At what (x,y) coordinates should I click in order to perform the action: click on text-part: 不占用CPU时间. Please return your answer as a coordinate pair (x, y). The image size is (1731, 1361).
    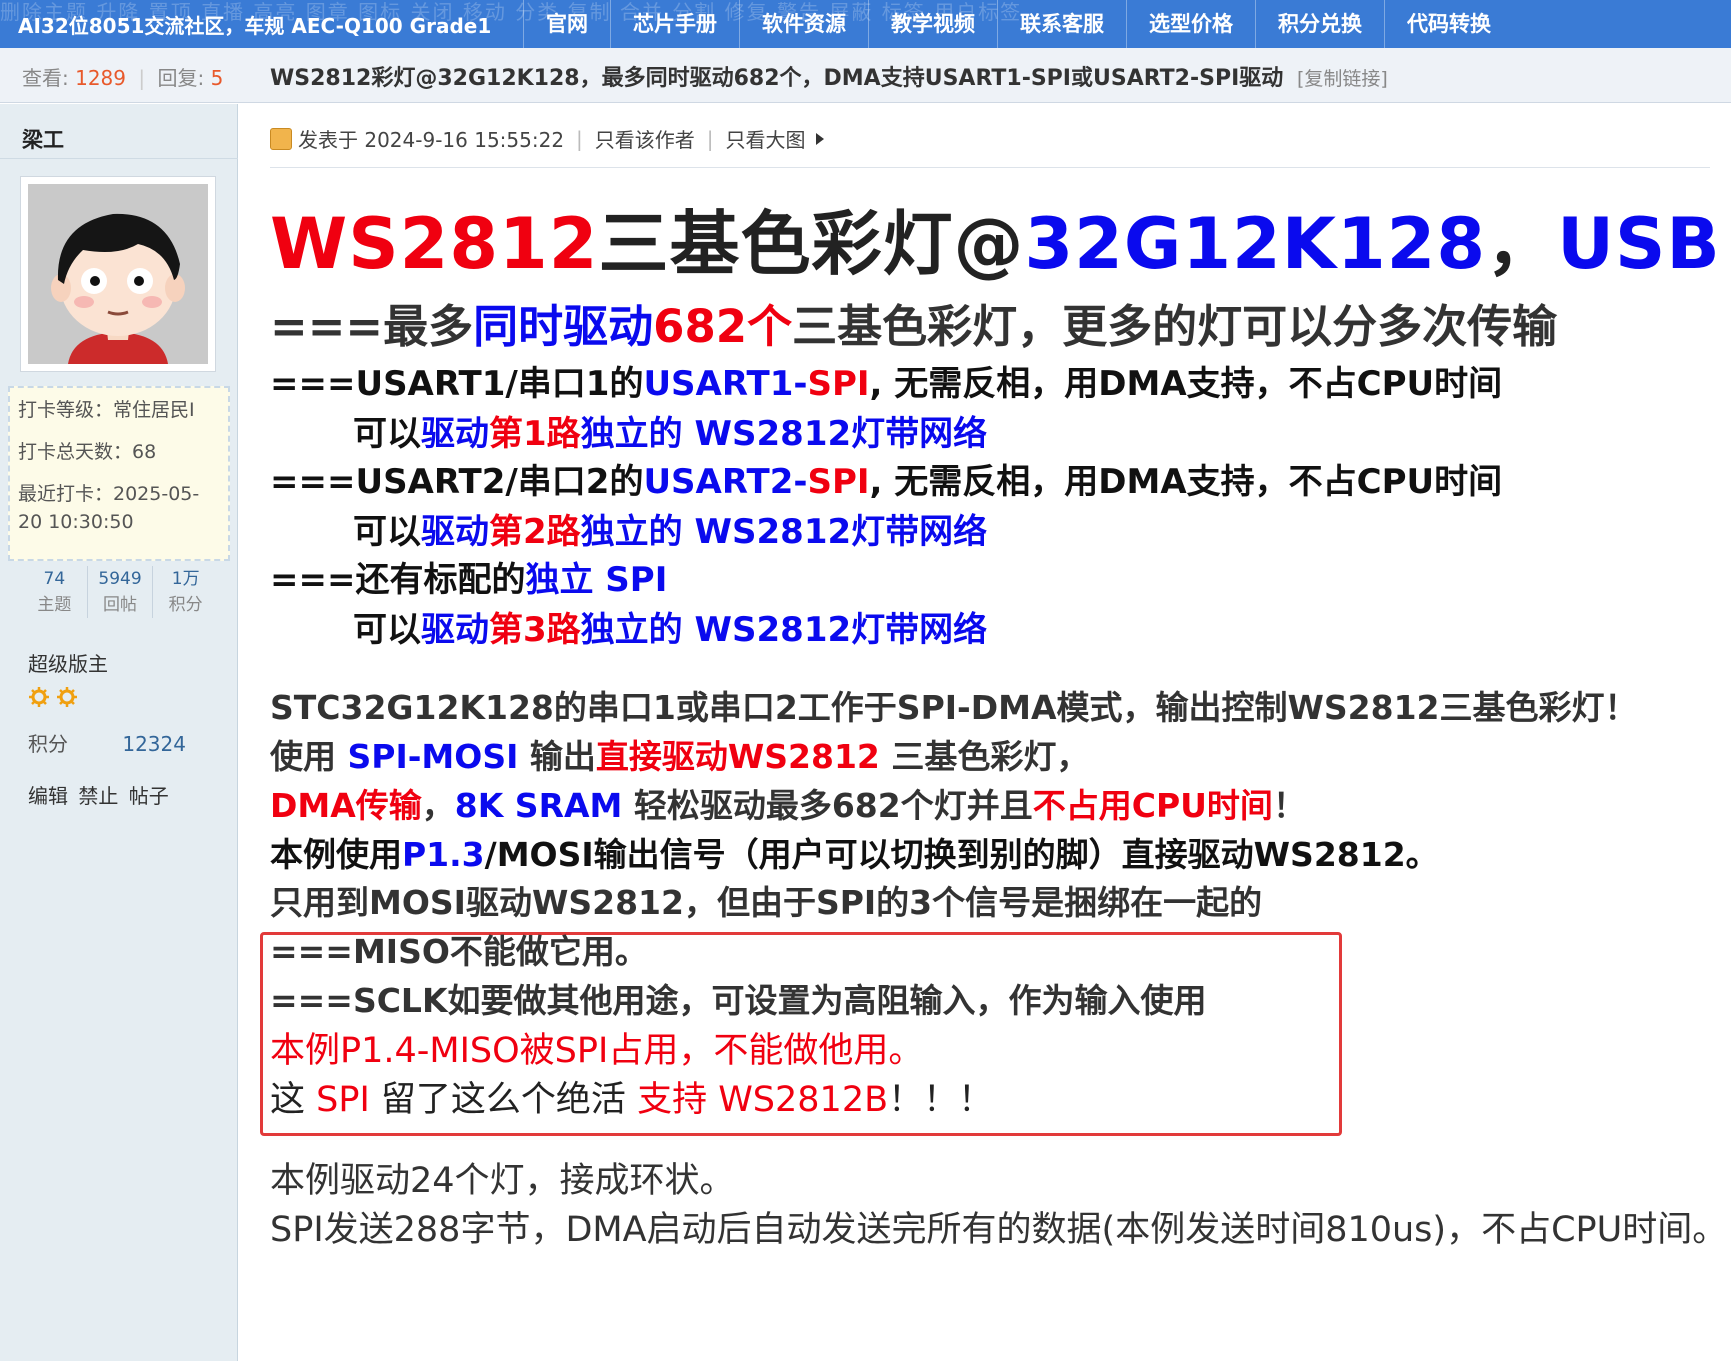
    Looking at the image, I should click on (1152, 805).